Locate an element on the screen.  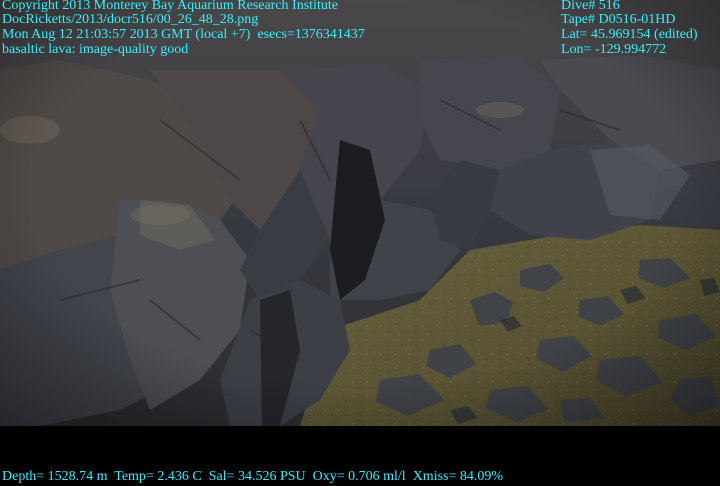
header-annotation: basaltic lava: image-quality good is located at coordinates (95, 49).